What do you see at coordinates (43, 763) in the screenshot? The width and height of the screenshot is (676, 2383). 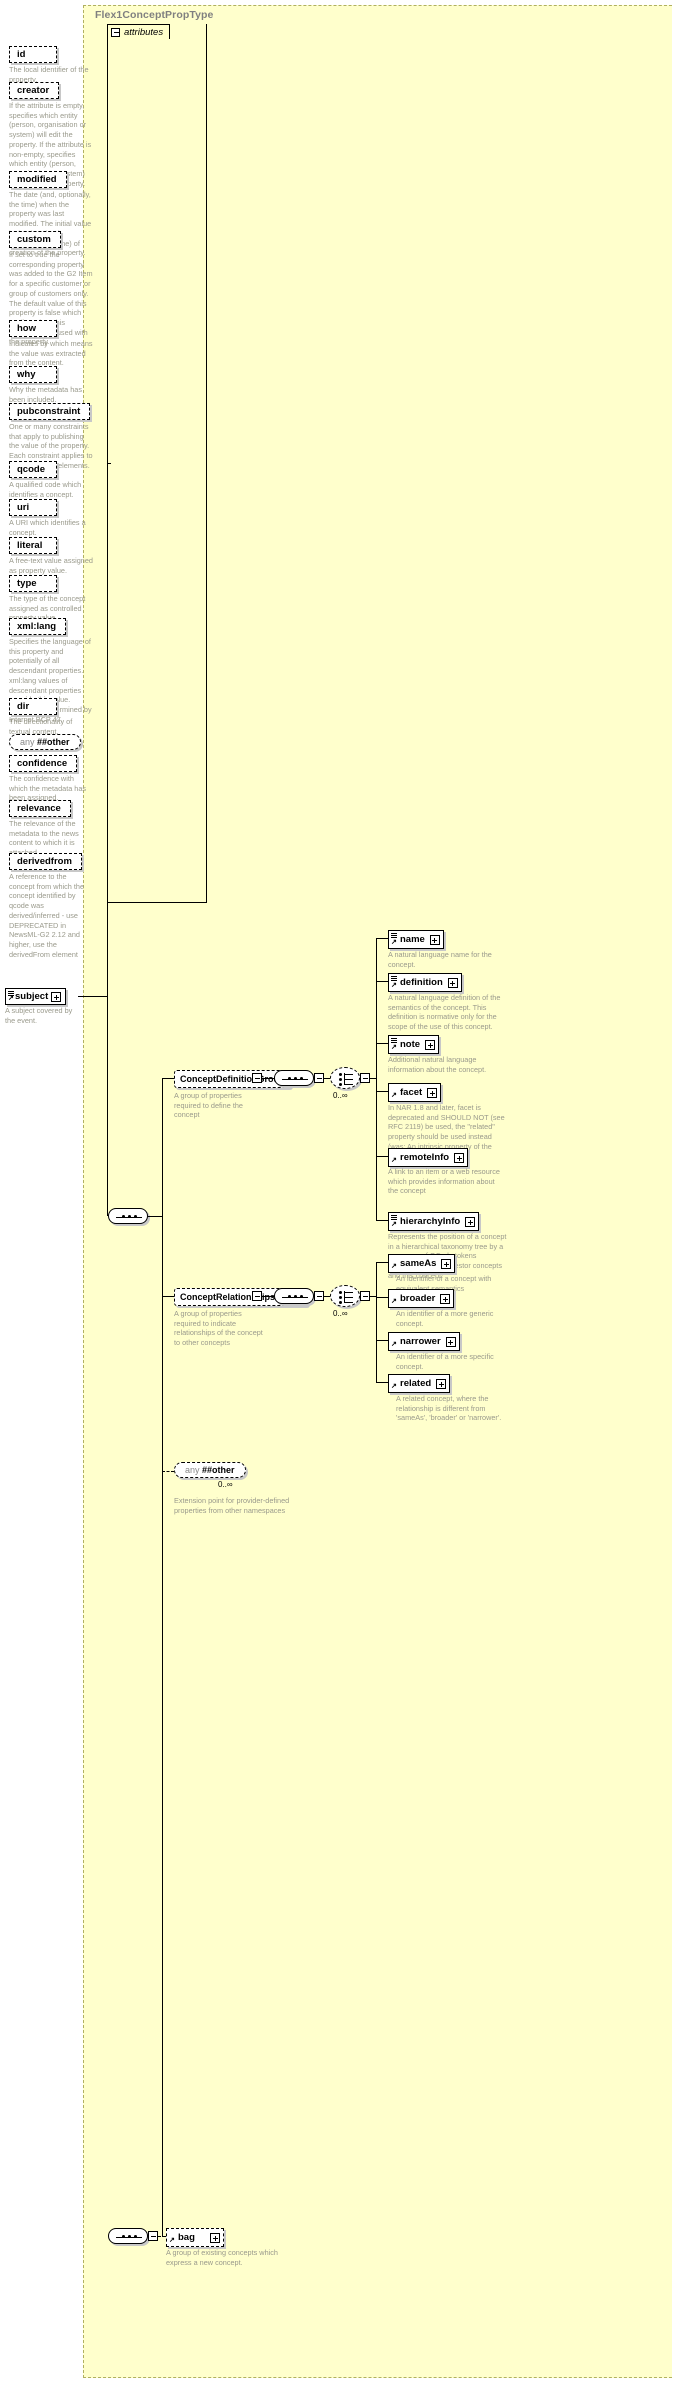 I see `attribute-chip: confidence` at bounding box center [43, 763].